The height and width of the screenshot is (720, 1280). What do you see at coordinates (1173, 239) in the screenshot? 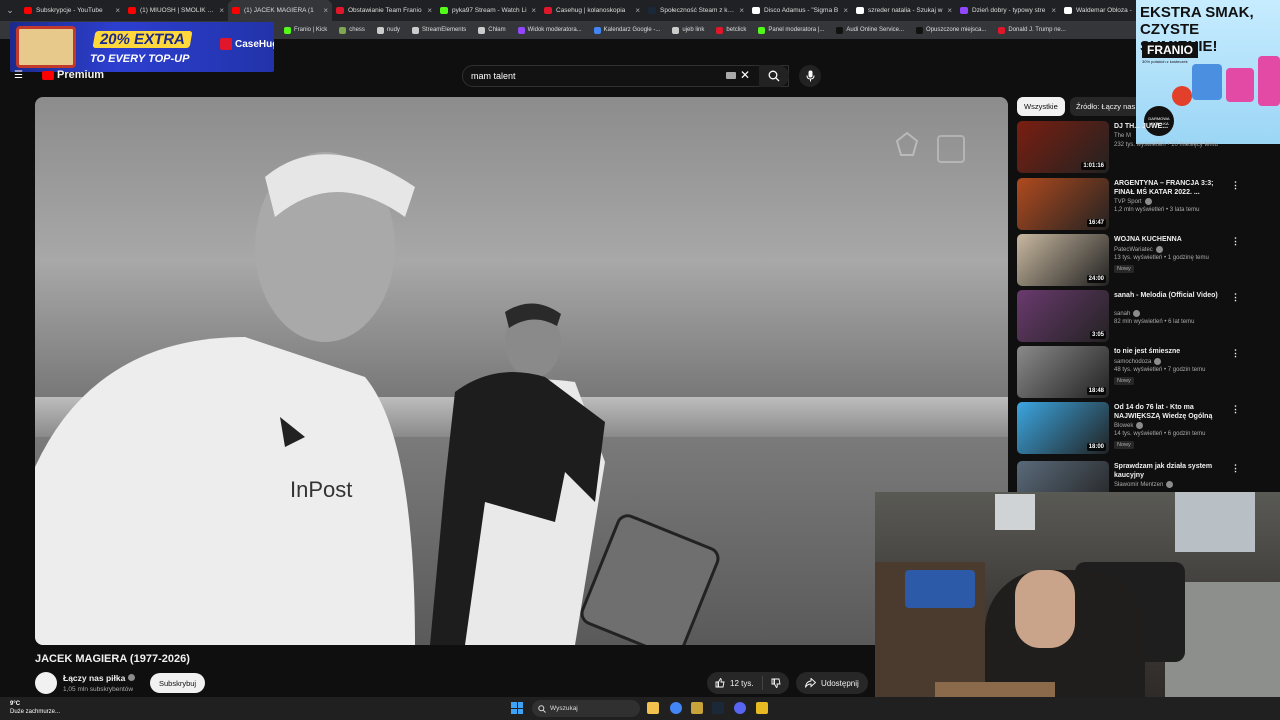
I see `recommendation-title: WOJNA KUCHENNA` at bounding box center [1173, 239].